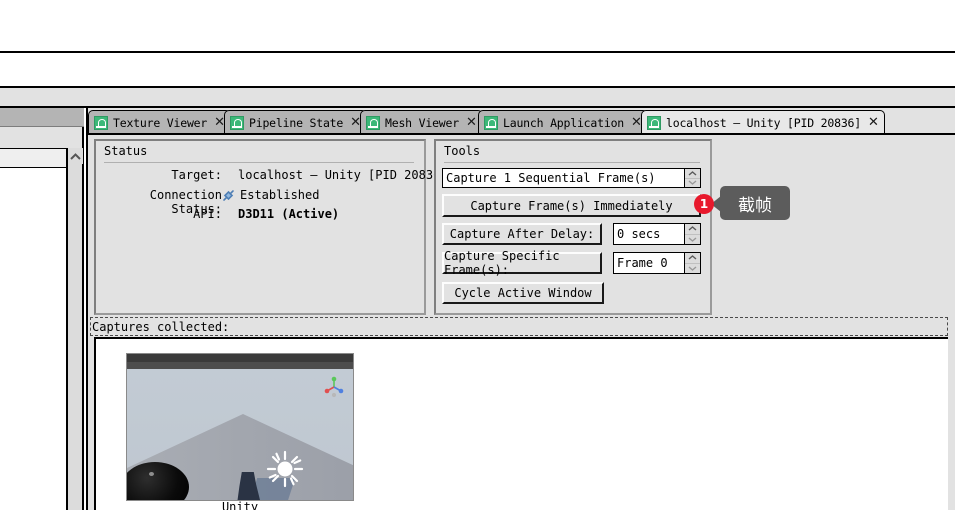  I want to click on thumbnail-editor-toolbar, so click(240, 365).